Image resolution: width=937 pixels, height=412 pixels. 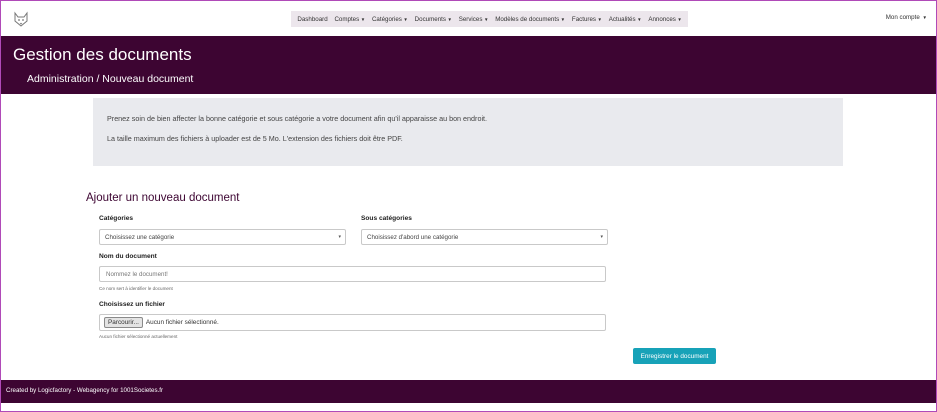 I want to click on menu-item-label: Factures, so click(x=583, y=19).